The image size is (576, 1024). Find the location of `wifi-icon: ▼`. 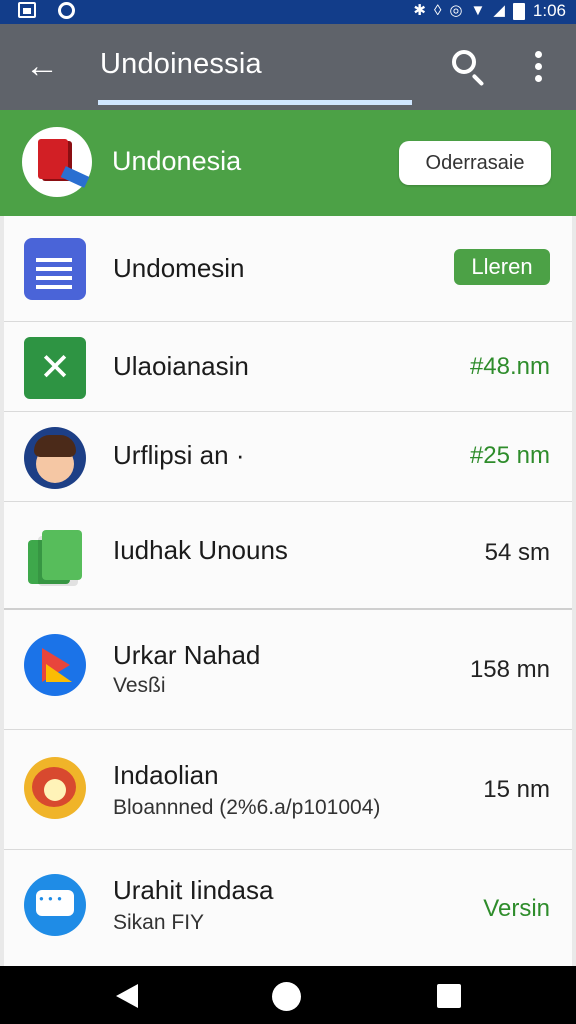

wifi-icon: ▼ is located at coordinates (478, 10).